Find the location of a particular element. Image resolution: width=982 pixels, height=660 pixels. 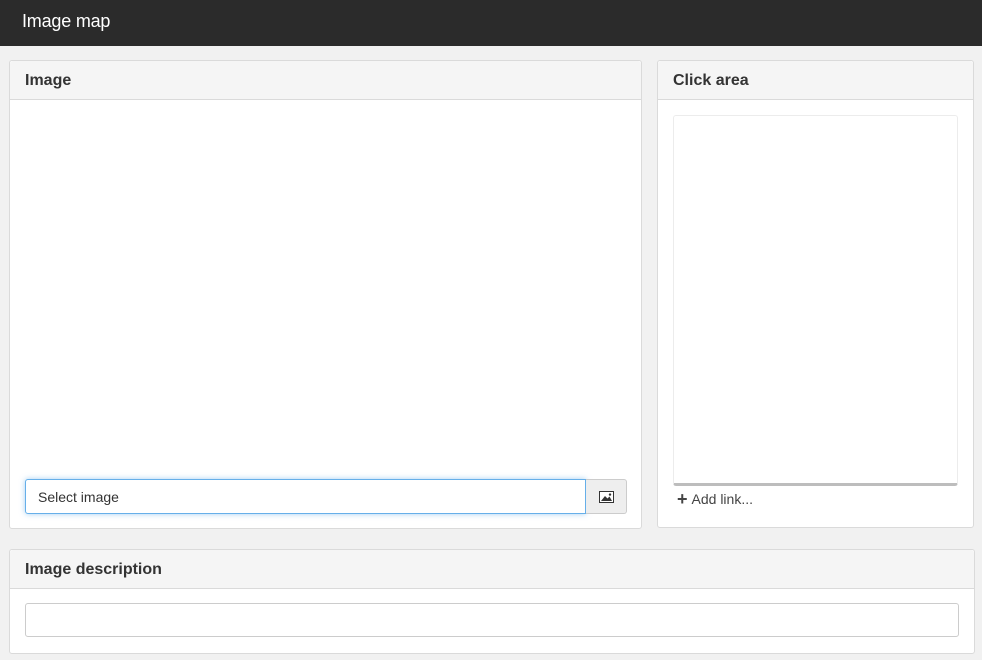

image-description-input is located at coordinates (492, 620).